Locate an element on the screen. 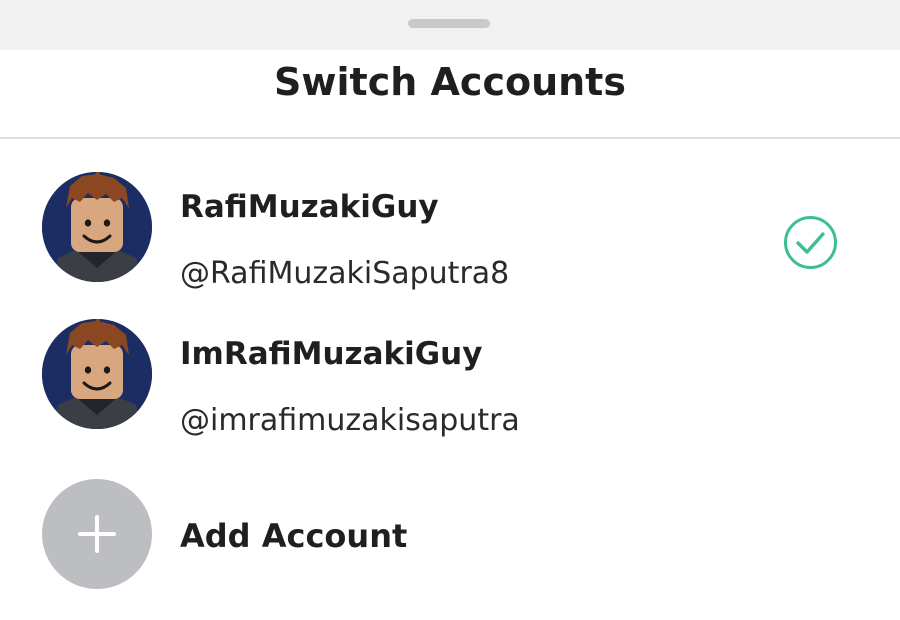 Image resolution: width=900 pixels, height=620 pixels. account-display-name: RafiMuzakiGuy is located at coordinates (309, 207).